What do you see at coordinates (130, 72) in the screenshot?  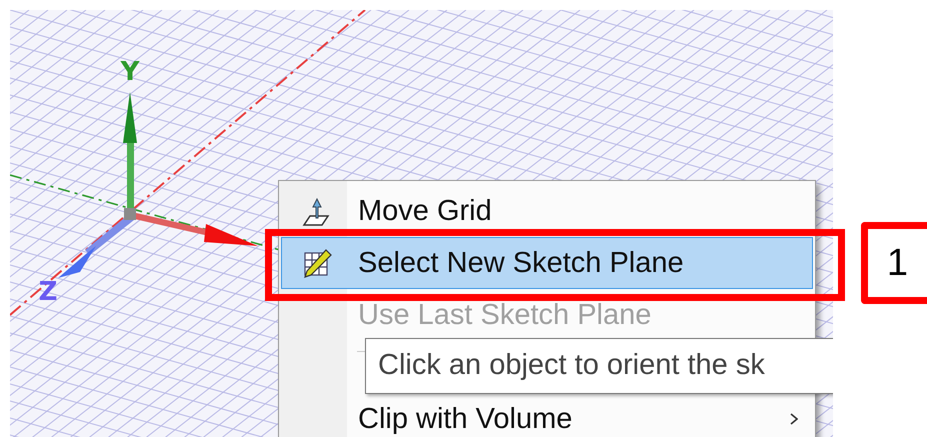 I see `axis-label: Y` at bounding box center [130, 72].